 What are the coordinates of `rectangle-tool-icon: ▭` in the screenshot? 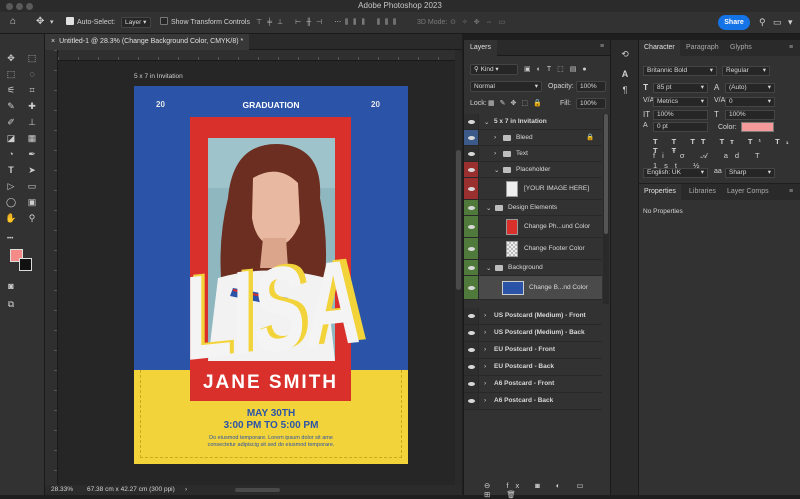 It's located at (32, 186).